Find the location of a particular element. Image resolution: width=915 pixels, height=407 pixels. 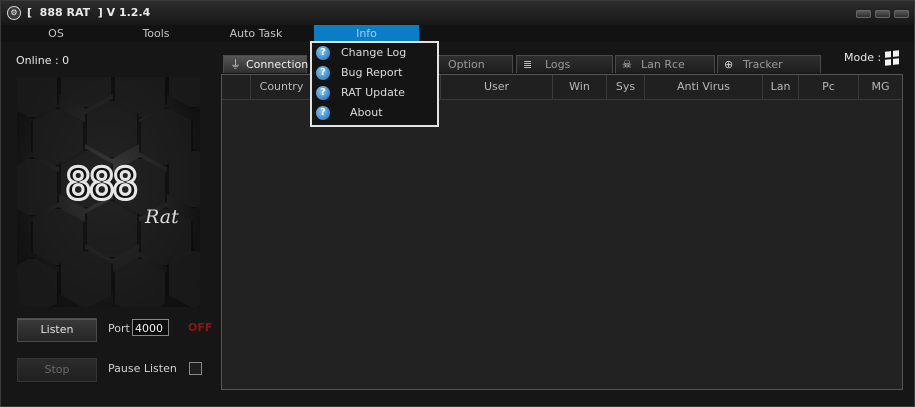

app-logo-icon: ⚙ is located at coordinates (14, 13).